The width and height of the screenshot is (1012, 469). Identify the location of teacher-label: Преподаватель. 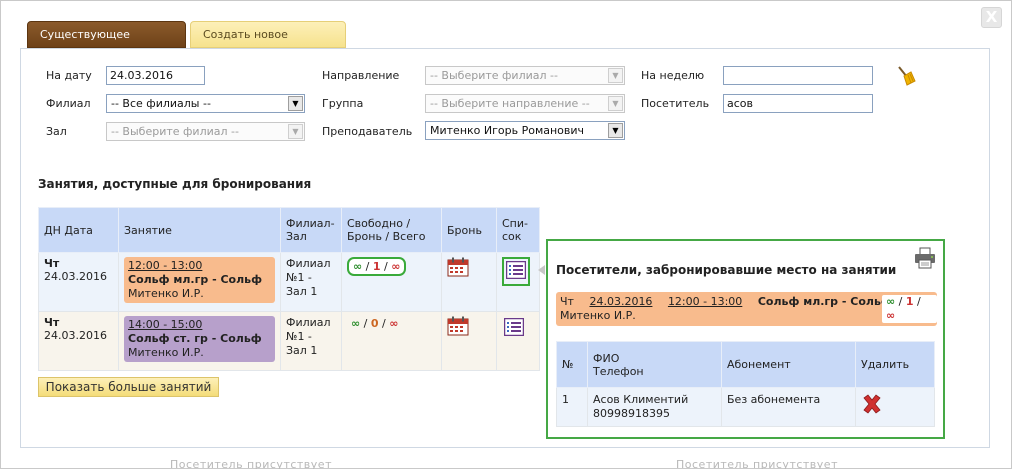
(367, 131).